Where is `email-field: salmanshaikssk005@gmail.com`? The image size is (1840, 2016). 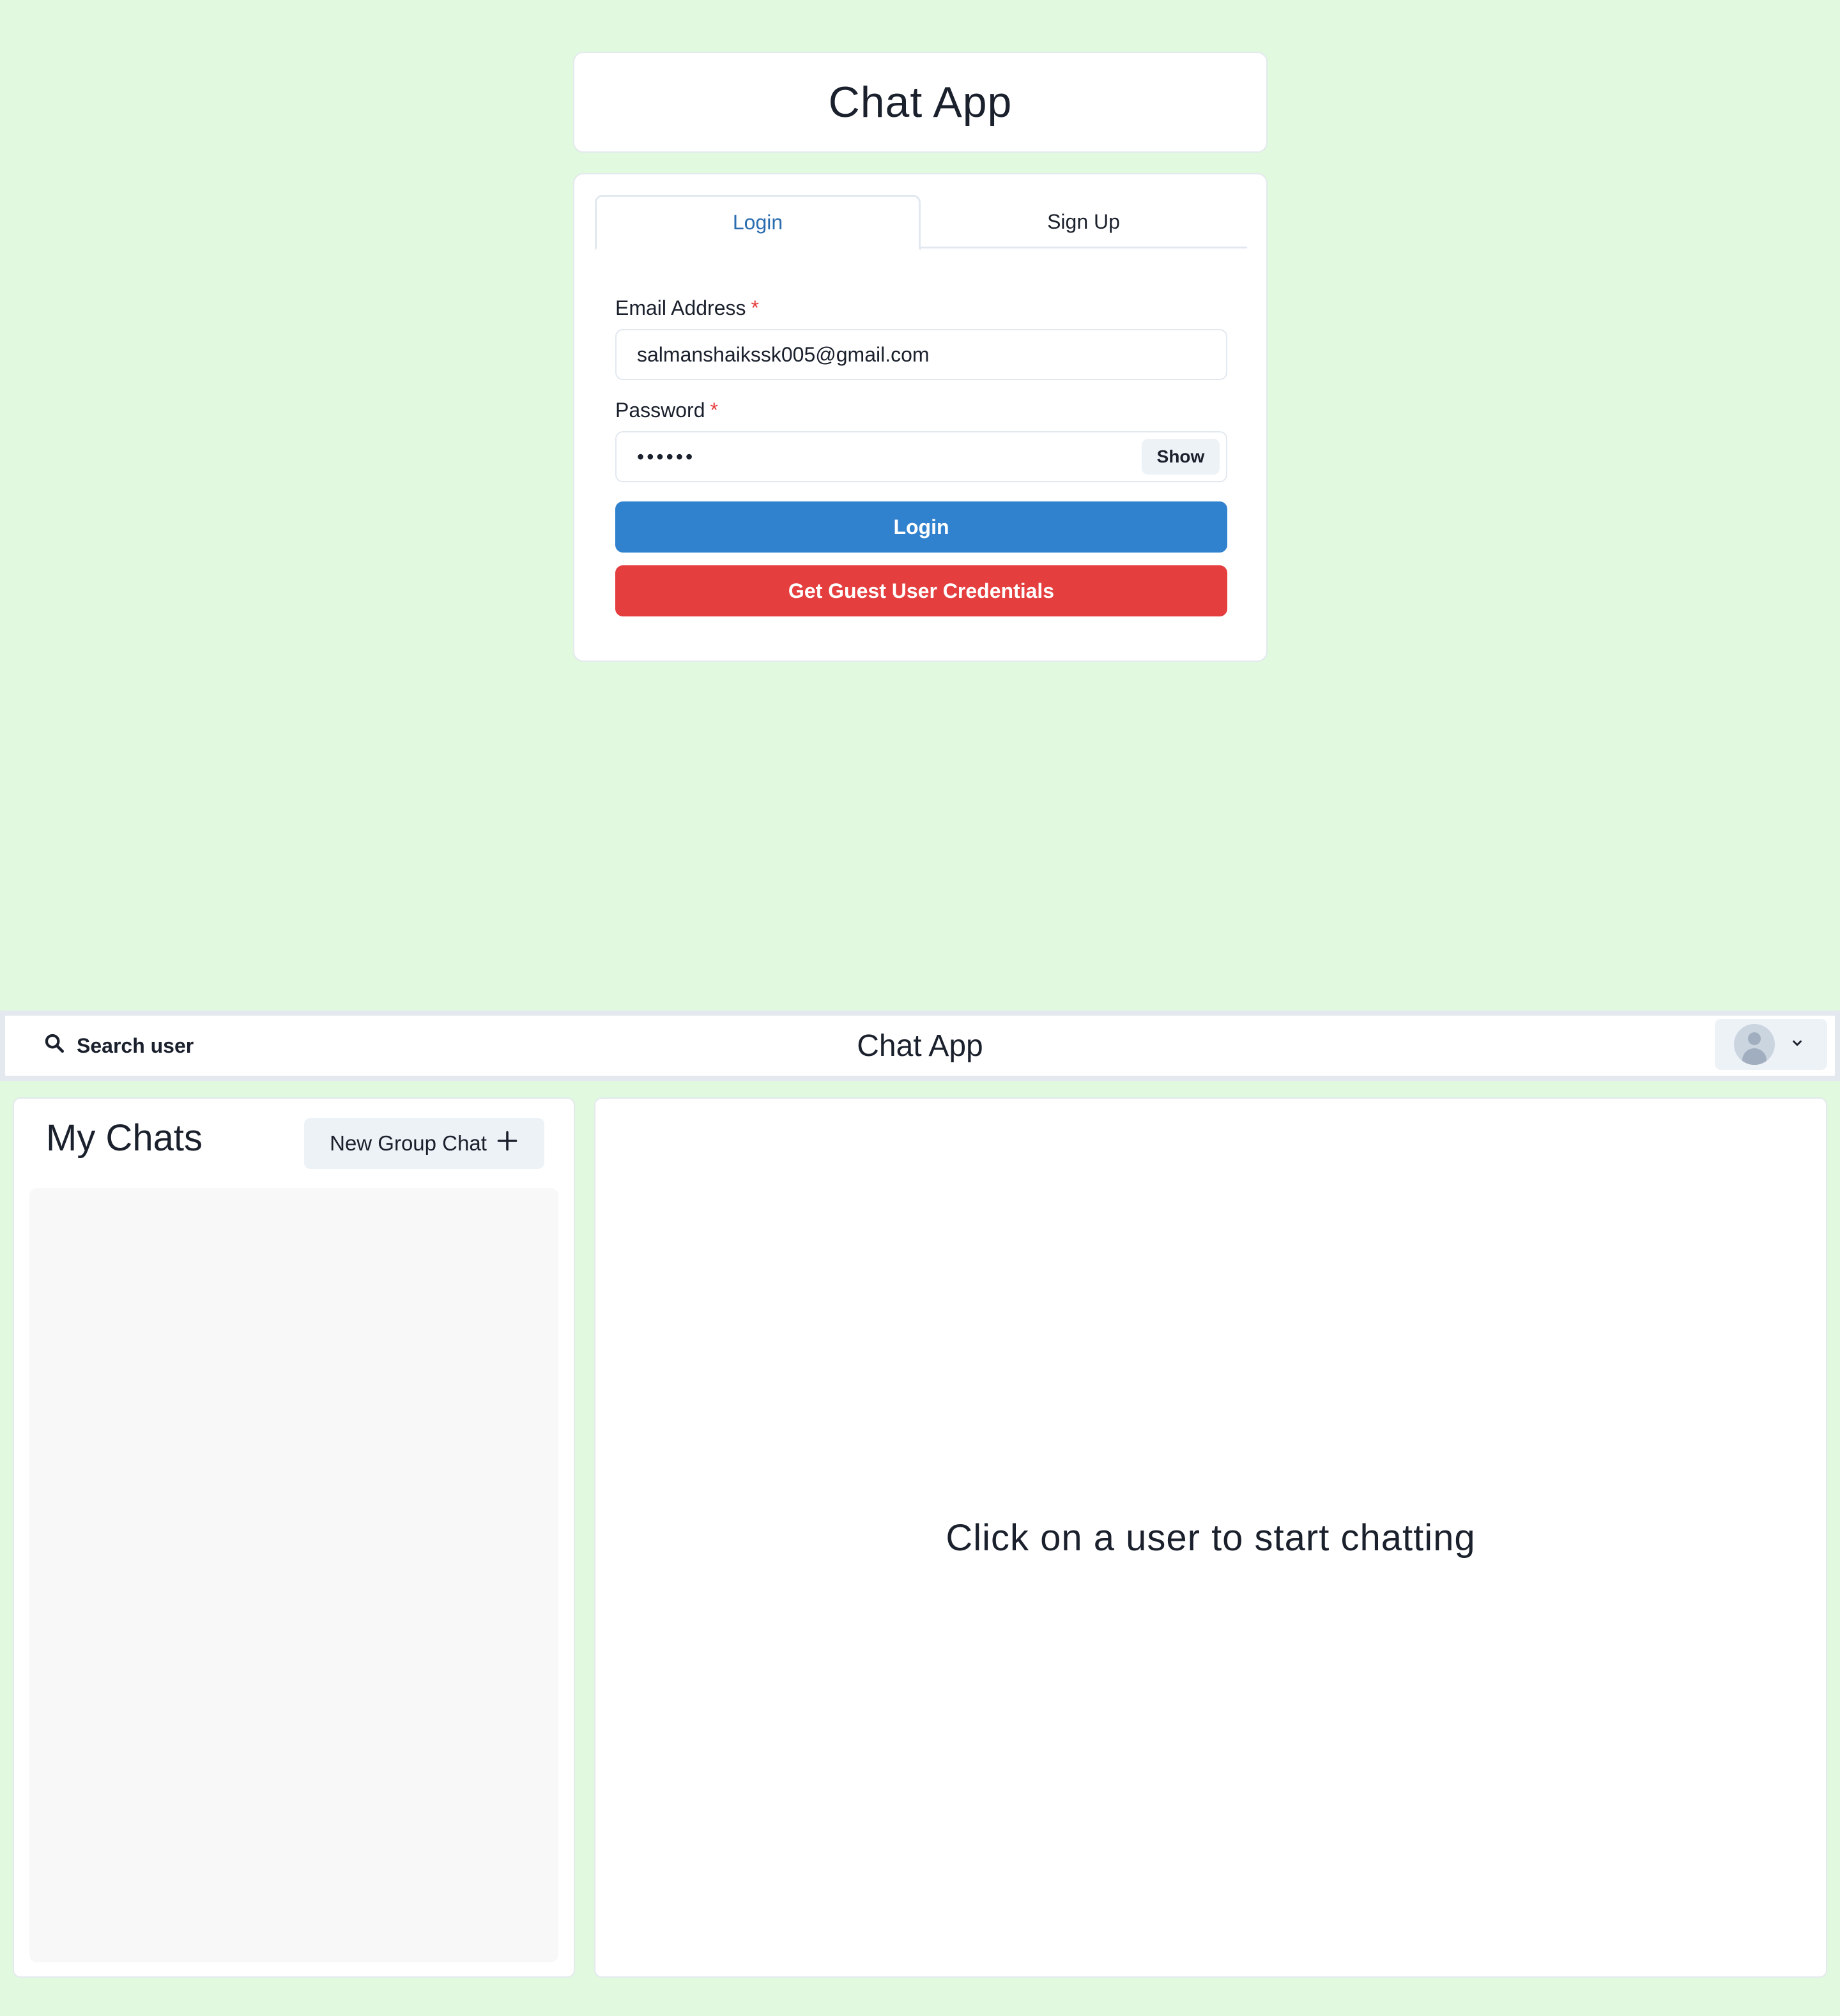 email-field: salmanshaikssk005@gmail.com is located at coordinates (921, 354).